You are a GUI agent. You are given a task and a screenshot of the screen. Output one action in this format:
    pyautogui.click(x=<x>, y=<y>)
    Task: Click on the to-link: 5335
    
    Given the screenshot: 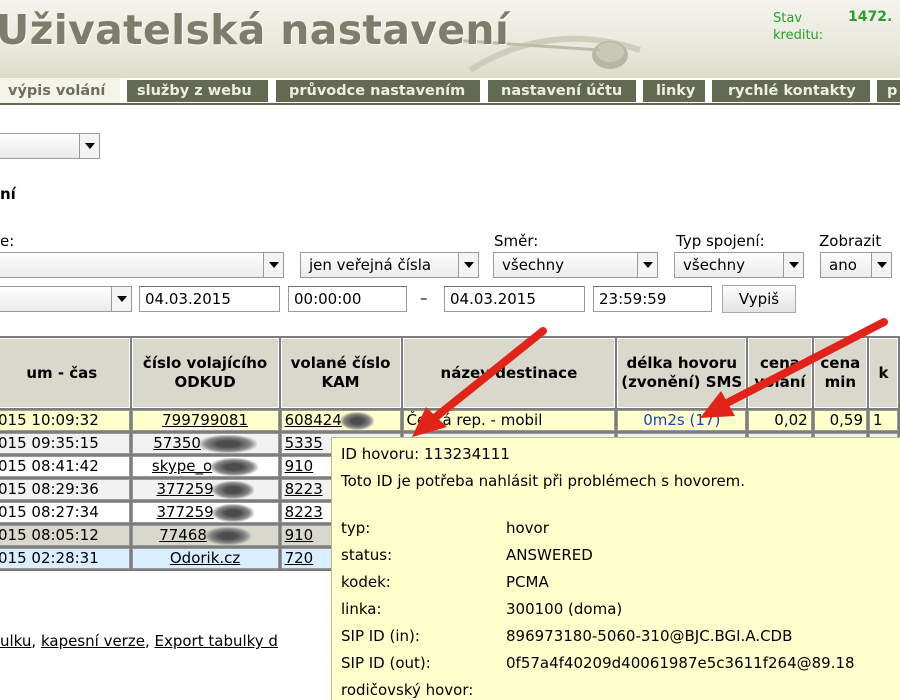 What is the action you would take?
    pyautogui.click(x=304, y=443)
    